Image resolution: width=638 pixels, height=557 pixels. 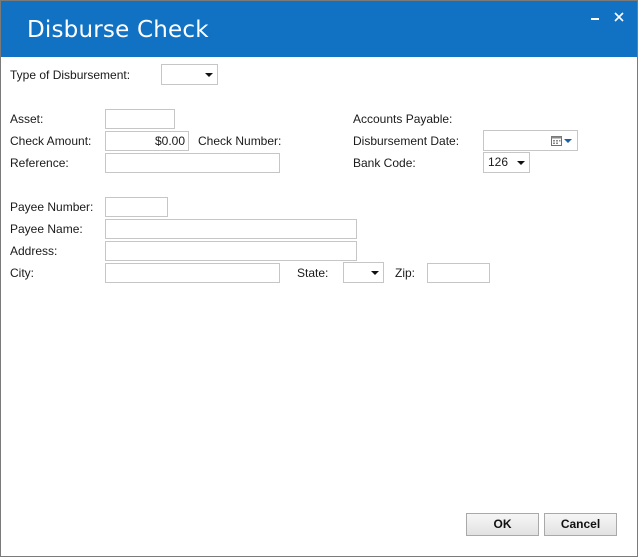 What do you see at coordinates (363, 272) in the screenshot?
I see `state-select` at bounding box center [363, 272].